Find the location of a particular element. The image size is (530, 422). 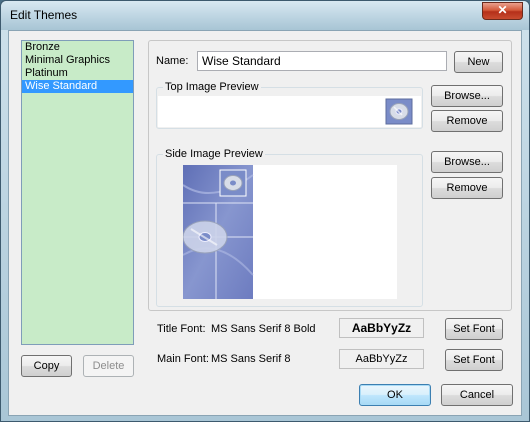

close-icon: ✕ is located at coordinates (502, 10).